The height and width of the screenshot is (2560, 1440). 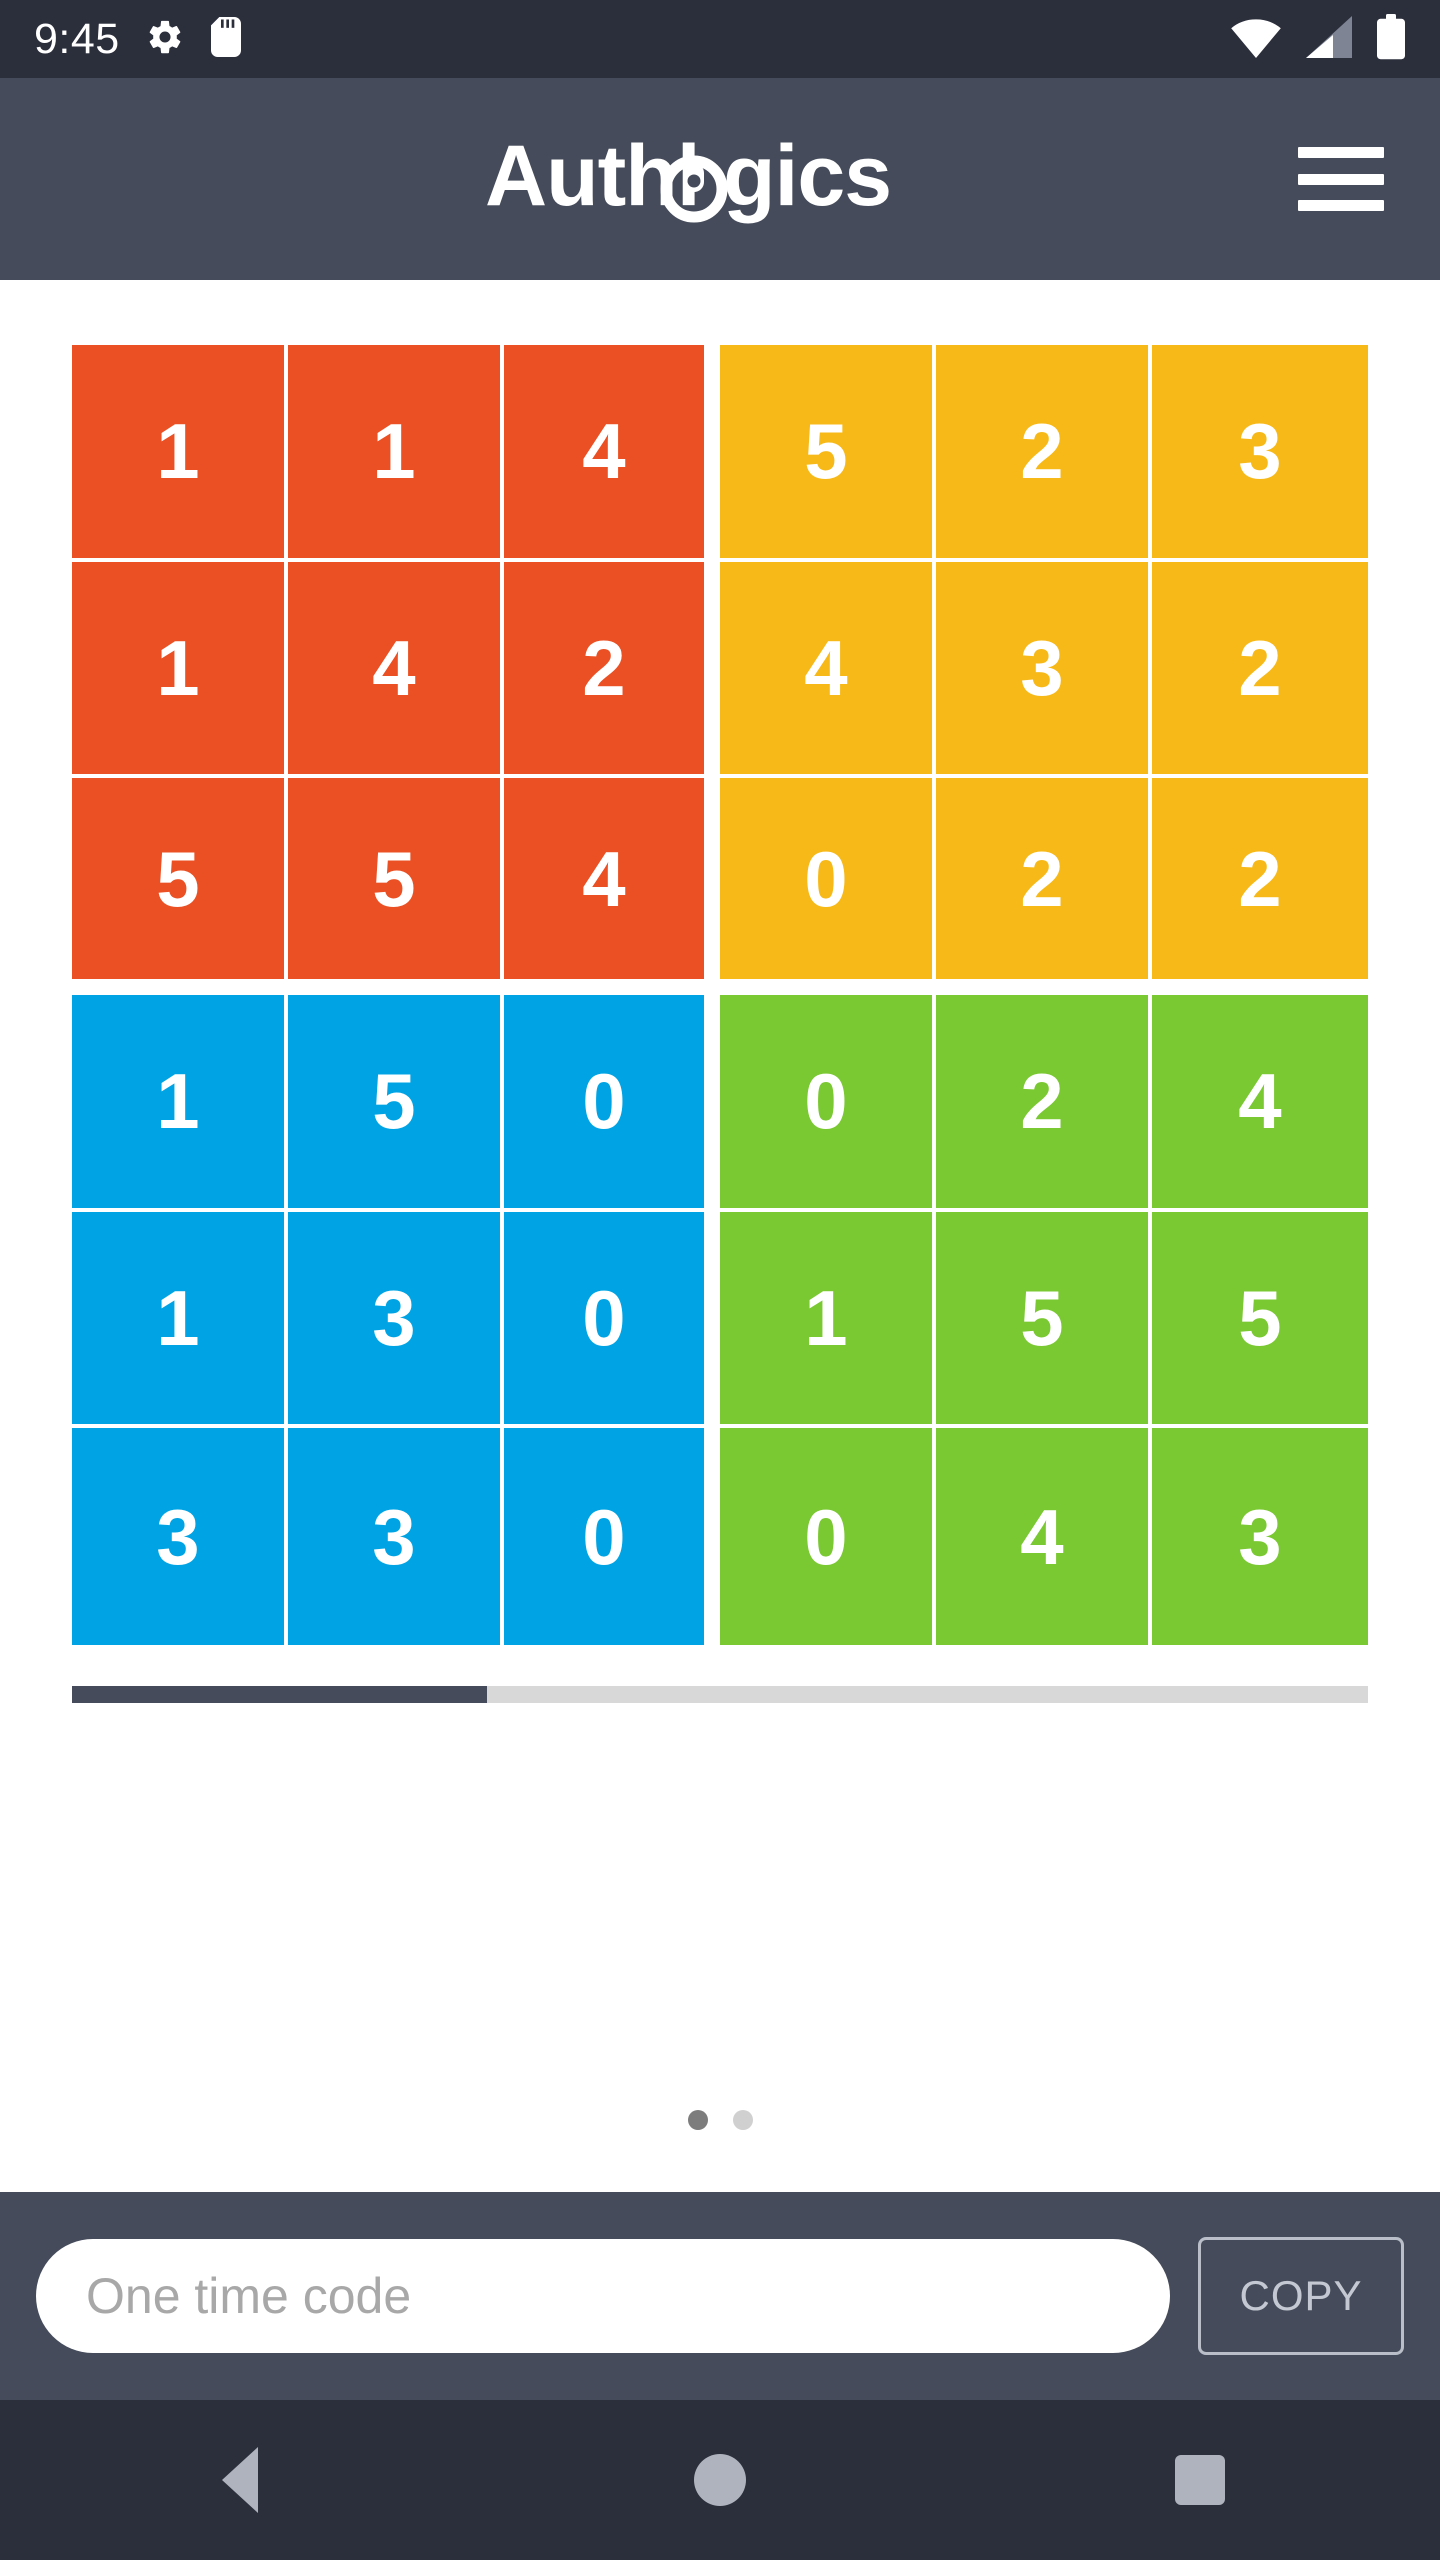 I want to click on one-time-code-input, so click(x=603, y=2296).